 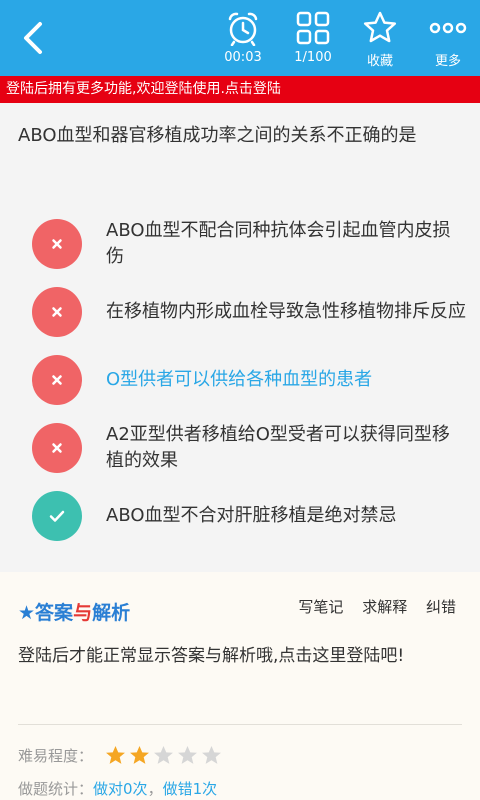 What do you see at coordinates (240, 724) in the screenshot?
I see `divider` at bounding box center [240, 724].